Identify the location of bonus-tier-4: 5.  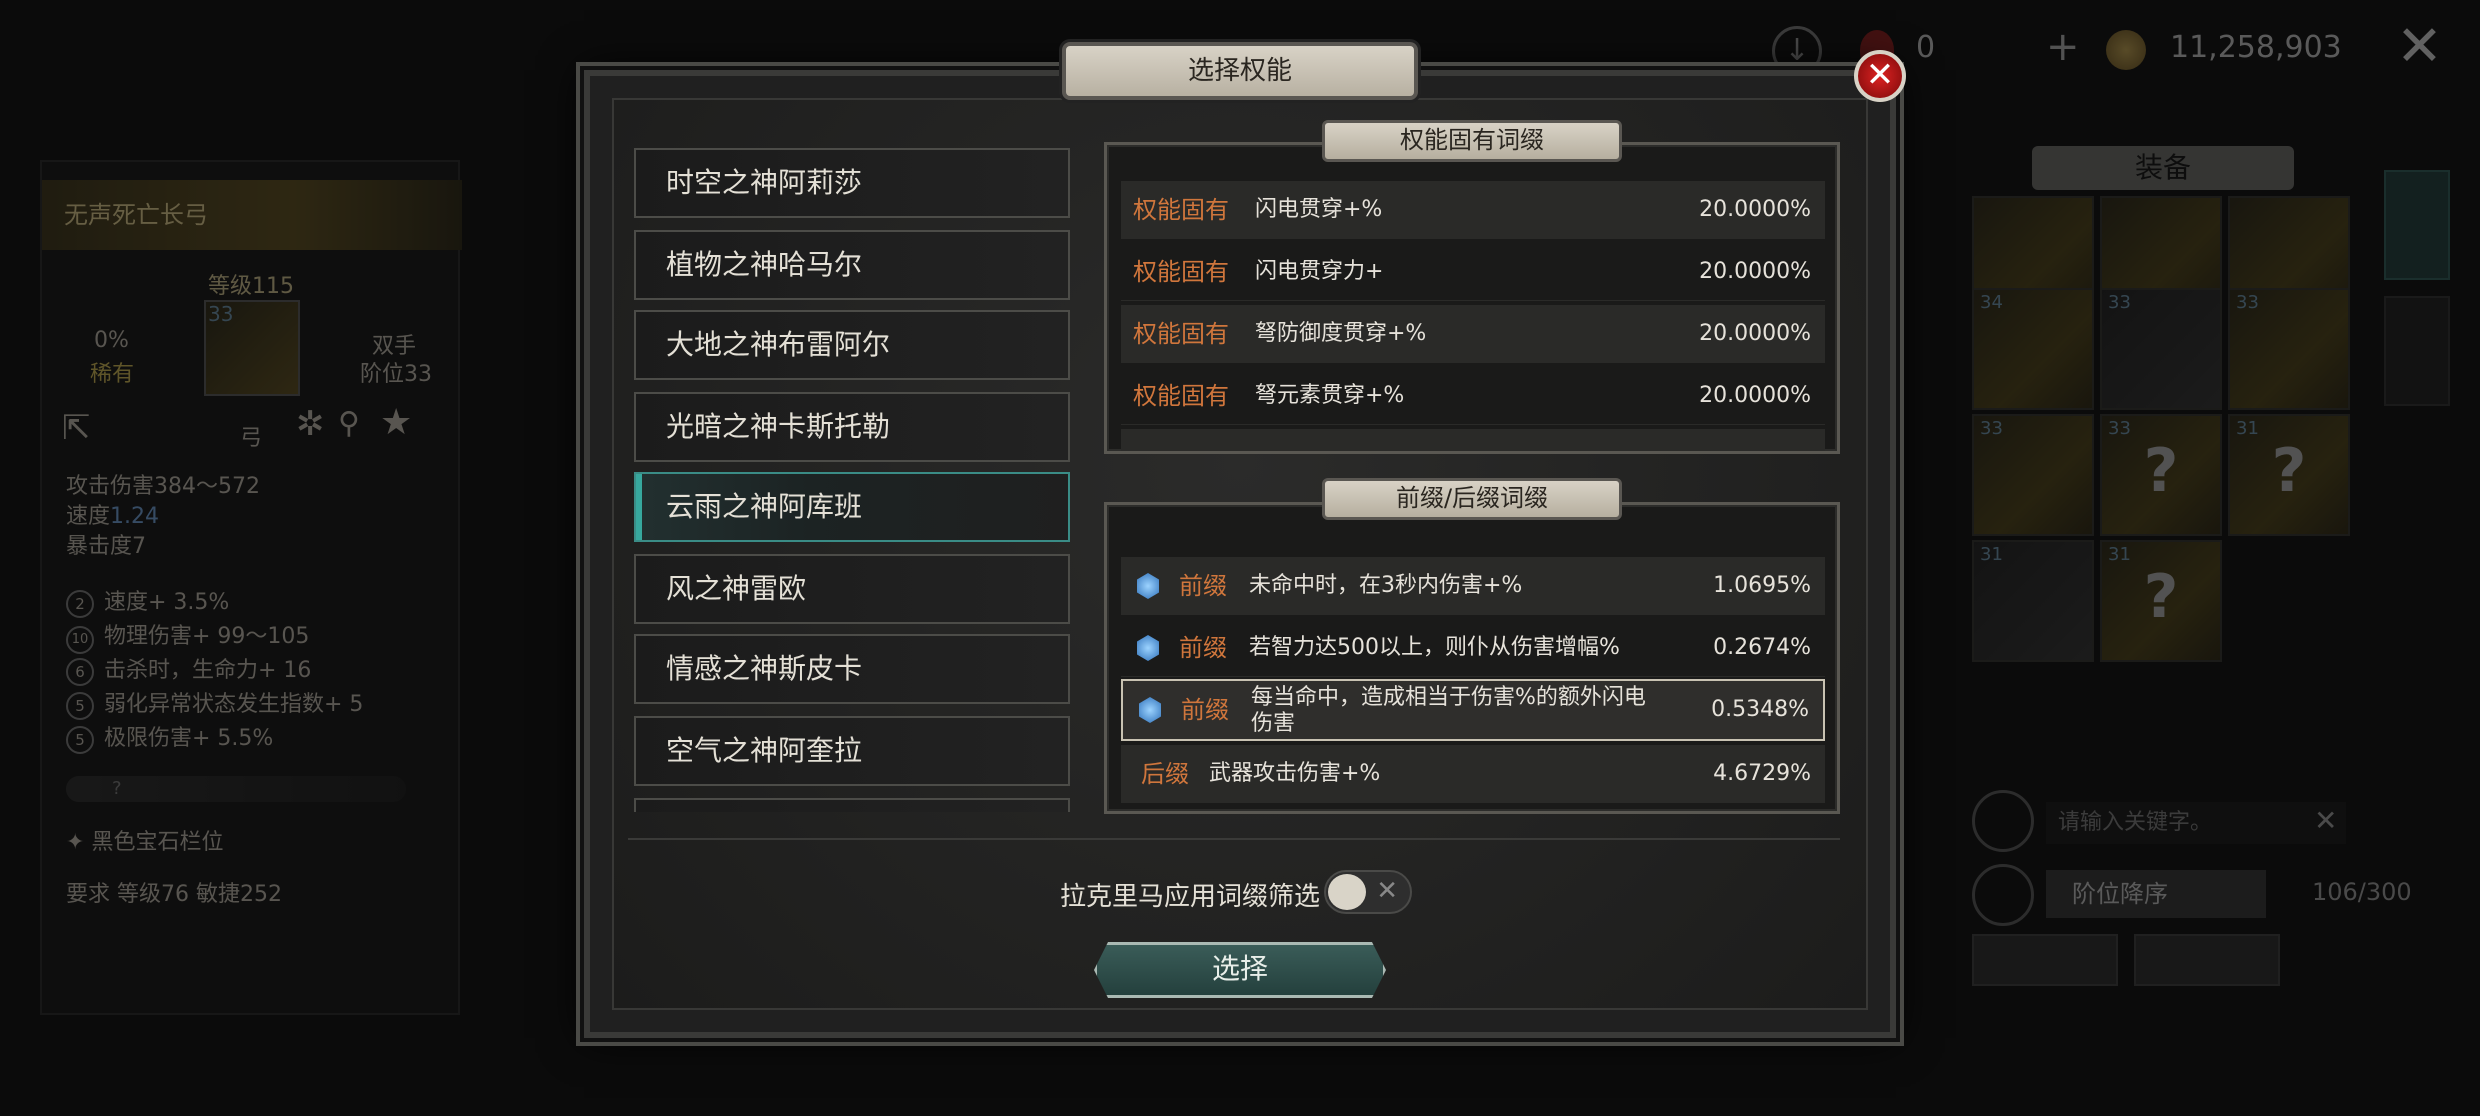
(80, 706).